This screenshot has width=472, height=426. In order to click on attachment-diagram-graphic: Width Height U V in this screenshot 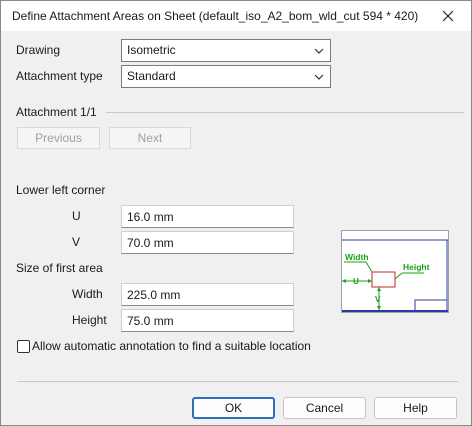, I will do `click(395, 276)`.